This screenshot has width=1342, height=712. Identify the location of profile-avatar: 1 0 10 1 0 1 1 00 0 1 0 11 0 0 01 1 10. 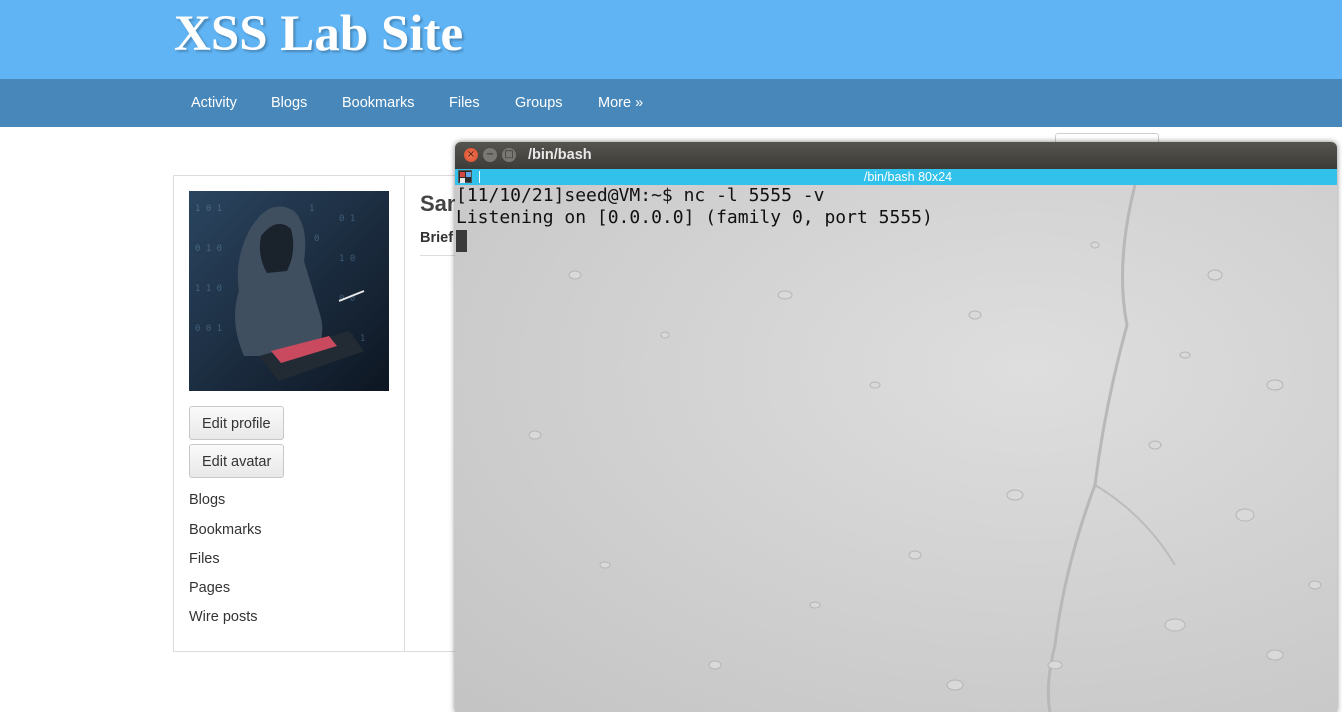
(289, 291).